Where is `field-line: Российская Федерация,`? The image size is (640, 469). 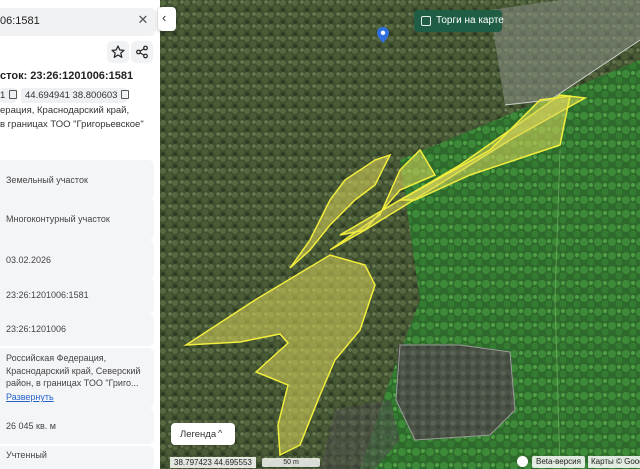 field-line: Российская Федерация, is located at coordinates (56, 358).